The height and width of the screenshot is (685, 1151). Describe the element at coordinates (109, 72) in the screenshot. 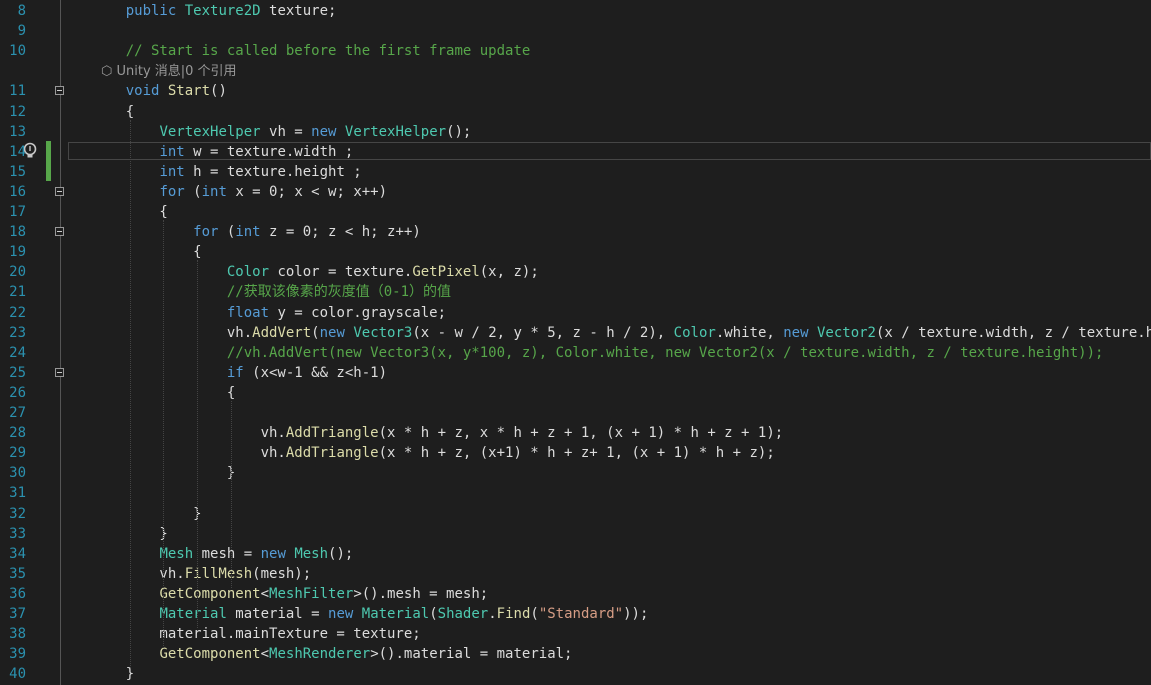

I see `unity-cube-icon: ⬡` at that location.